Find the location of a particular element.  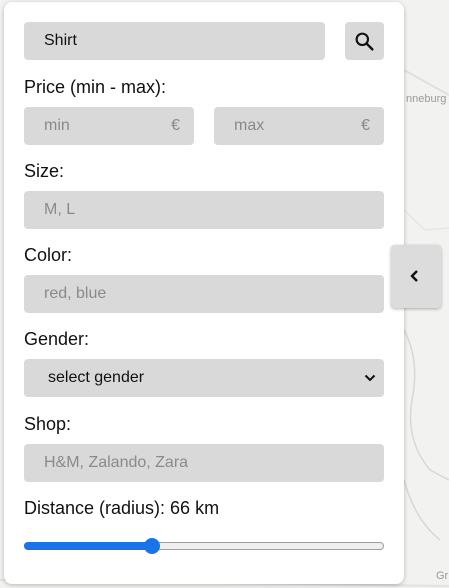

price-max-placeholder: max is located at coordinates (249, 125).